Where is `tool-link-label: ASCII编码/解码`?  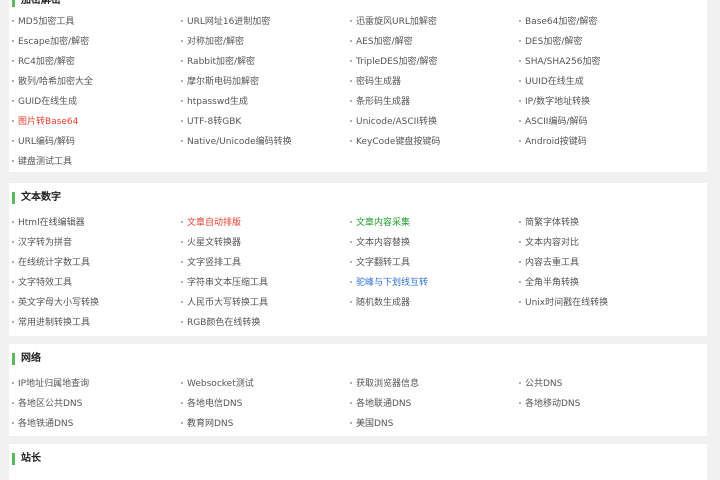 tool-link-label: ASCII编码/解码 is located at coordinates (556, 122).